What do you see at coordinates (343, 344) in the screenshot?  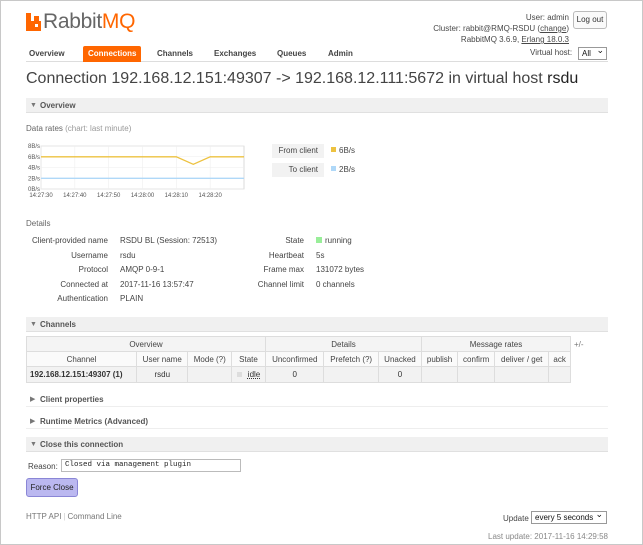 I see `group-header-details: Details` at bounding box center [343, 344].